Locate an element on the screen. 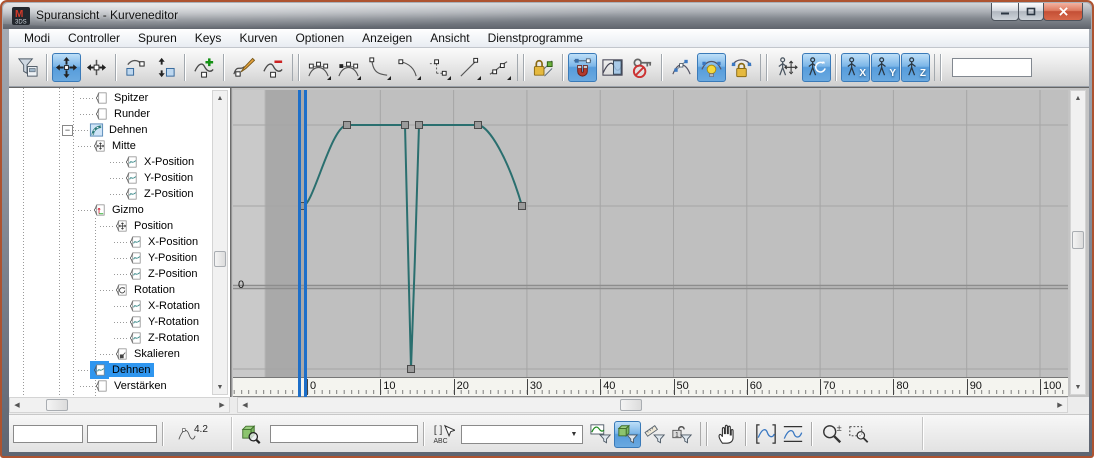  track-set-combo: ▼ is located at coordinates (522, 434).